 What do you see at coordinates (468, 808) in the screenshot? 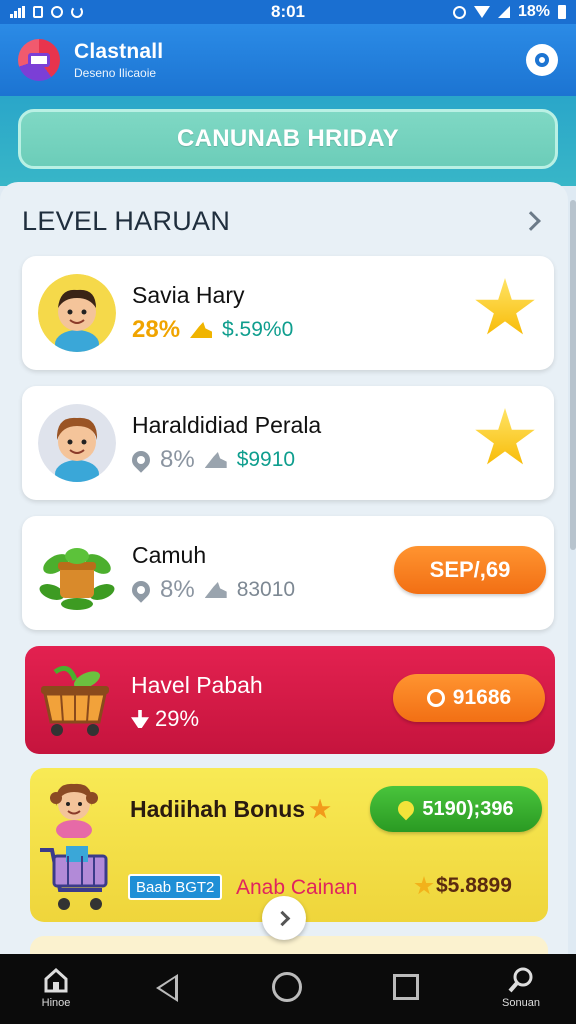
I see `bonus-button-label: 5190);396` at bounding box center [468, 808].